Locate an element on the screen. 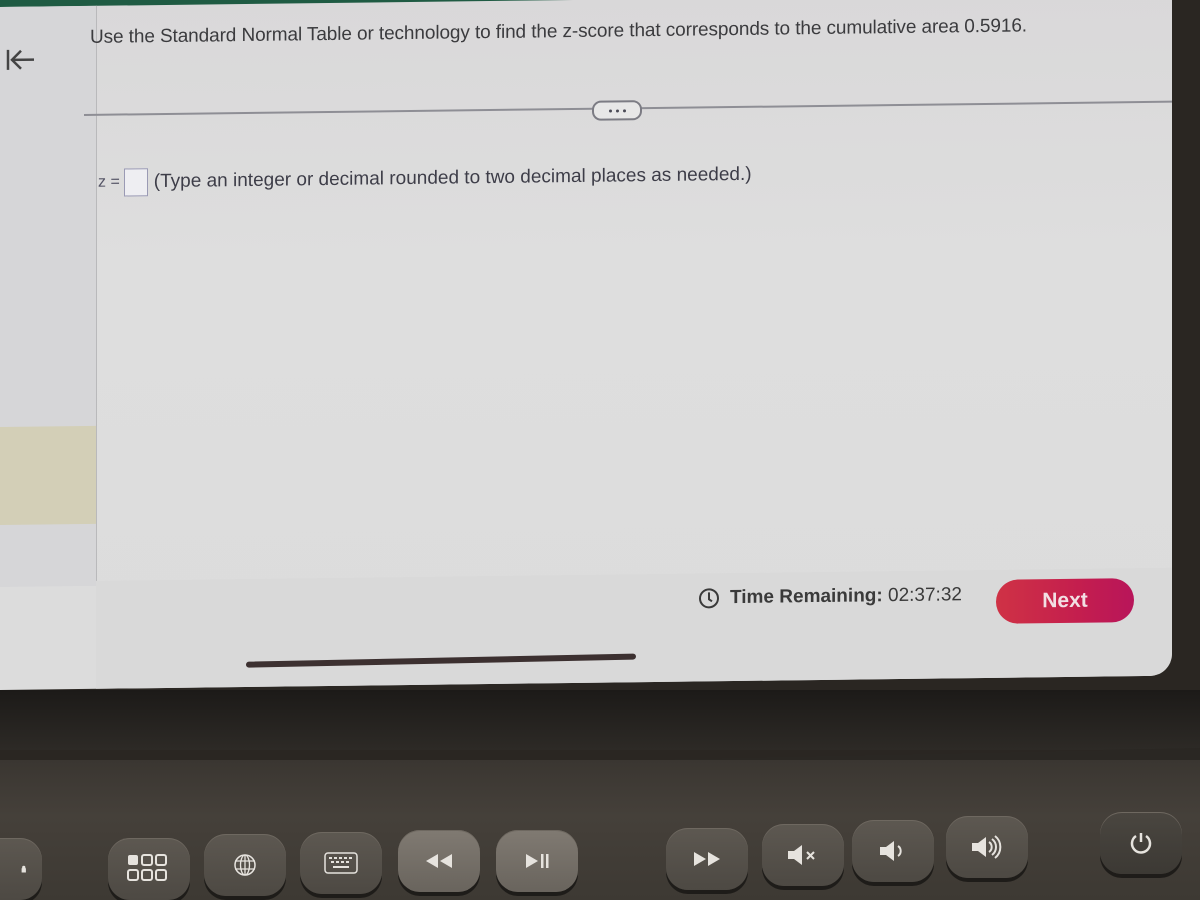 The image size is (1200, 900). timer: Time Remaining: 02:37:32 is located at coordinates (830, 596).